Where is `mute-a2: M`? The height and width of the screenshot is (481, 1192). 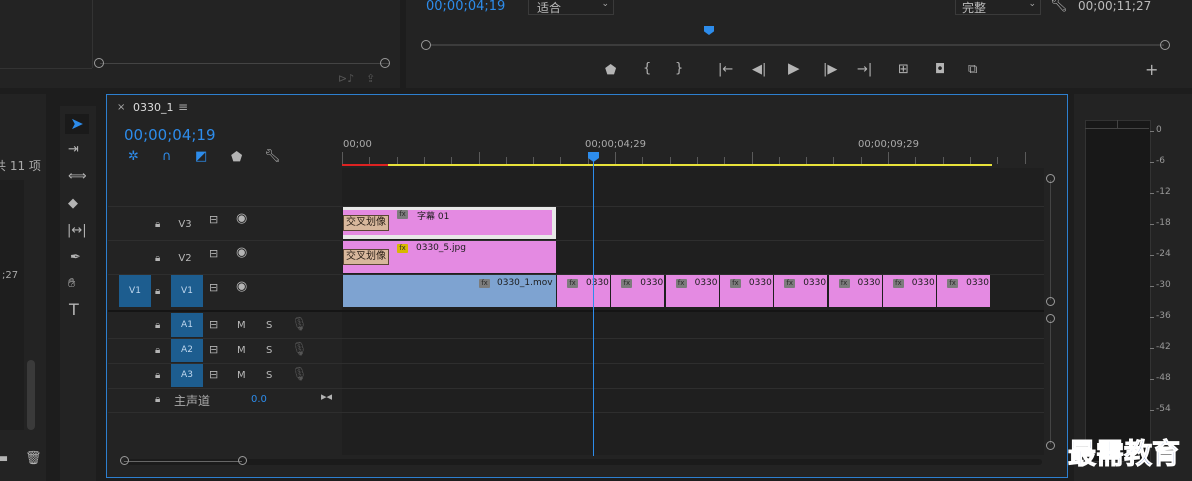
mute-a2: M is located at coordinates (241, 350).